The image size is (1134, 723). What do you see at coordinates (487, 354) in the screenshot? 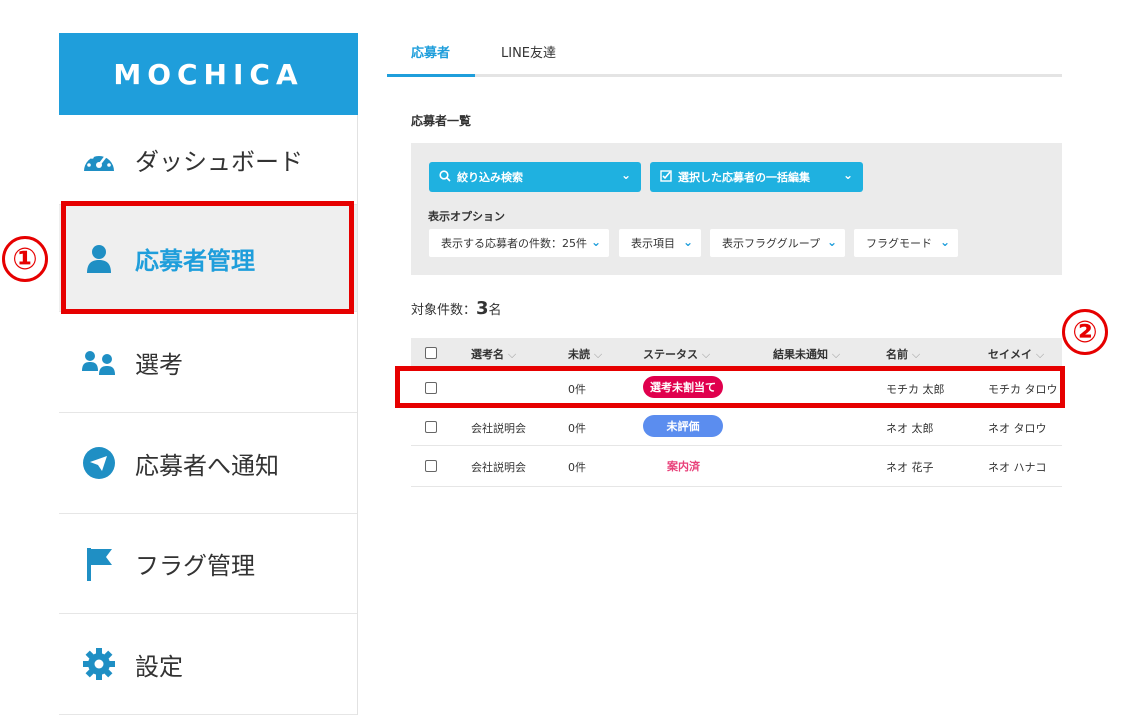
I see `column-header-label: 選考名` at bounding box center [487, 354].